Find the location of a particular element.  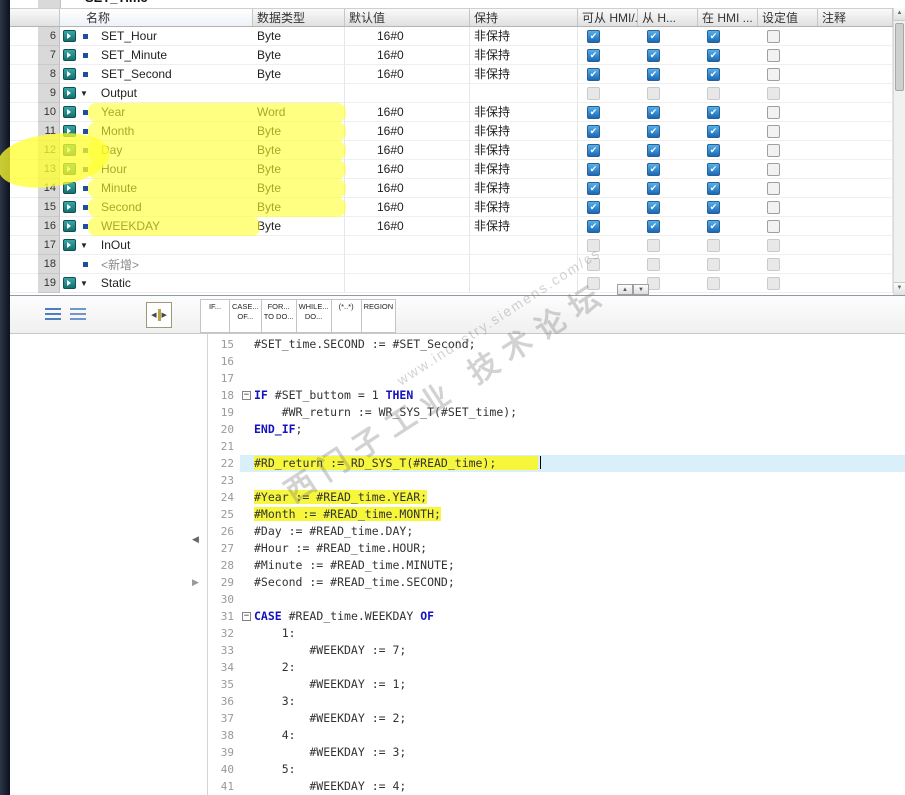

code-line: 28 #Minute := #READ_time.MINUTE; is located at coordinates (556, 565).